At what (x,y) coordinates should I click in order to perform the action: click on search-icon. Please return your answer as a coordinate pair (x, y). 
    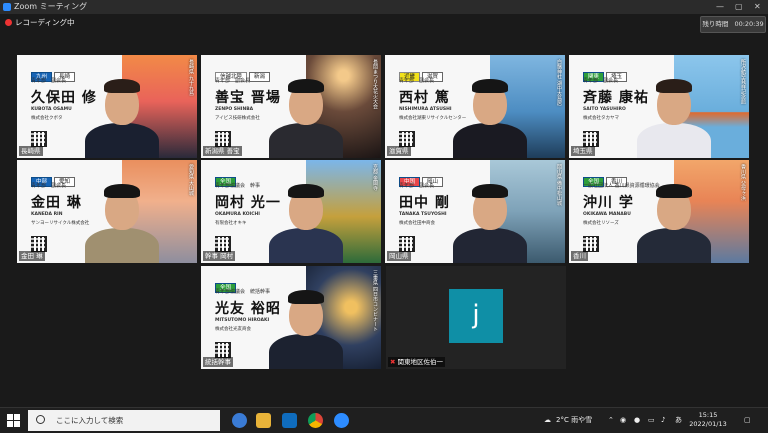
    Looking at the image, I should click on (40, 419).